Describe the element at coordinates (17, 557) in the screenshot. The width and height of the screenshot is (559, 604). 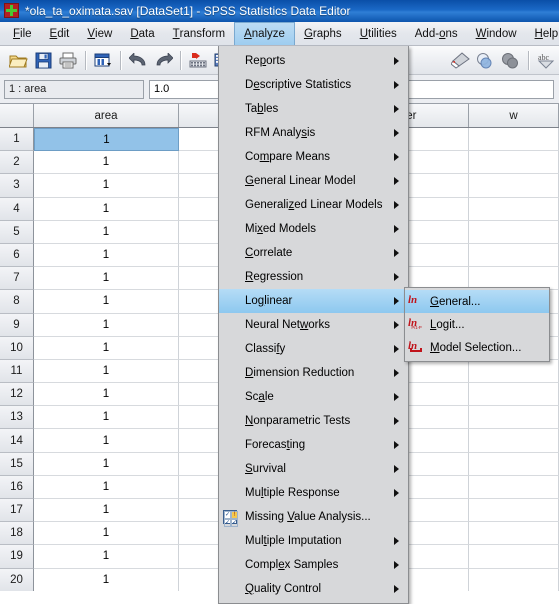
I see `row-number: 19` at that location.